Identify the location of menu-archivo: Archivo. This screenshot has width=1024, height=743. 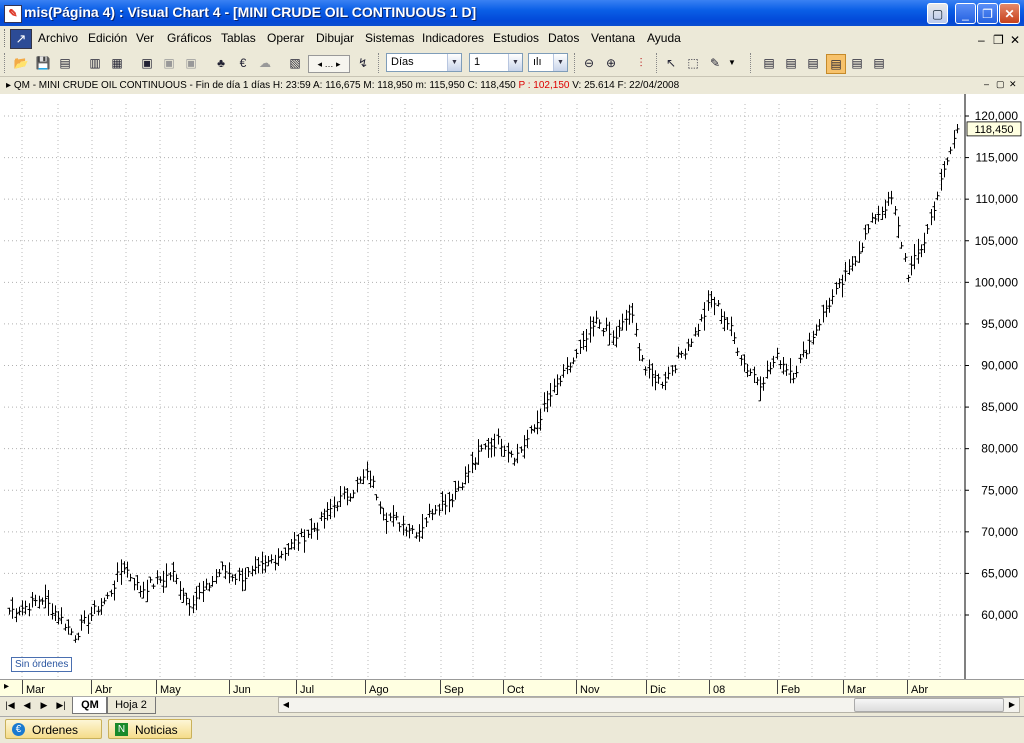
(58, 38).